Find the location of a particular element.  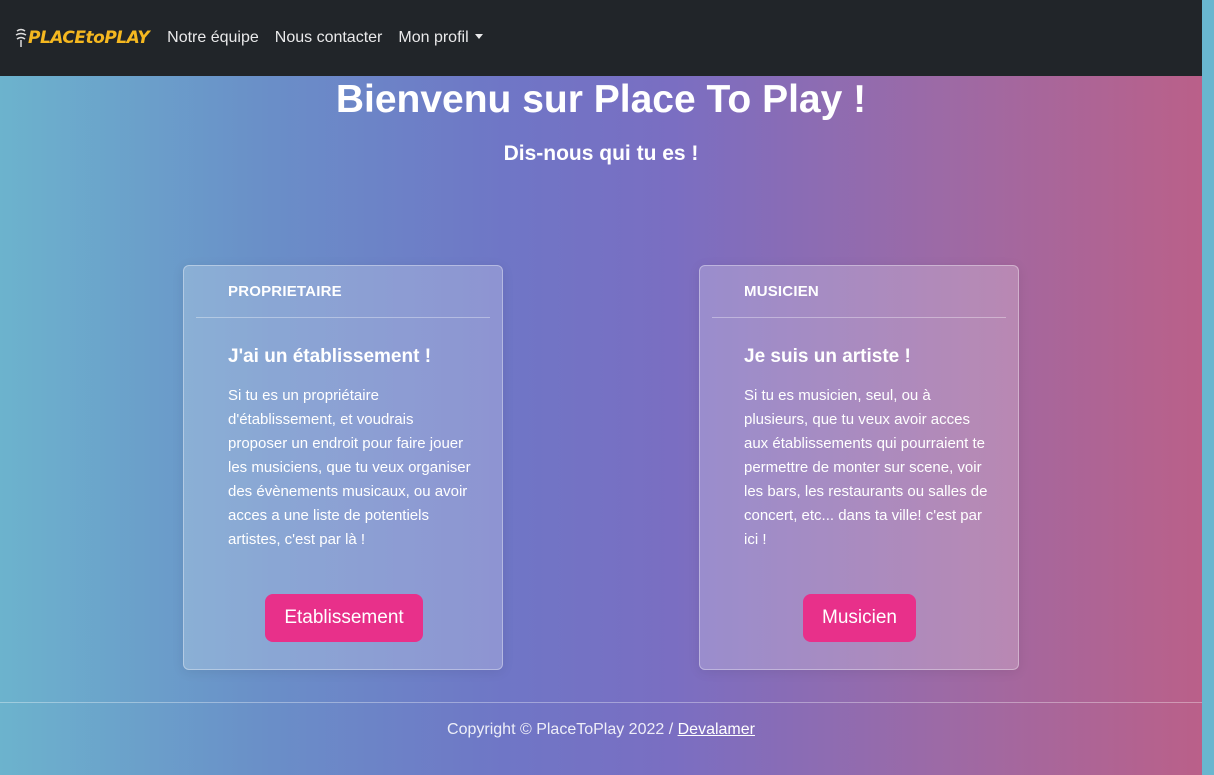

card-title: Je suis un artiste ! is located at coordinates (827, 356).